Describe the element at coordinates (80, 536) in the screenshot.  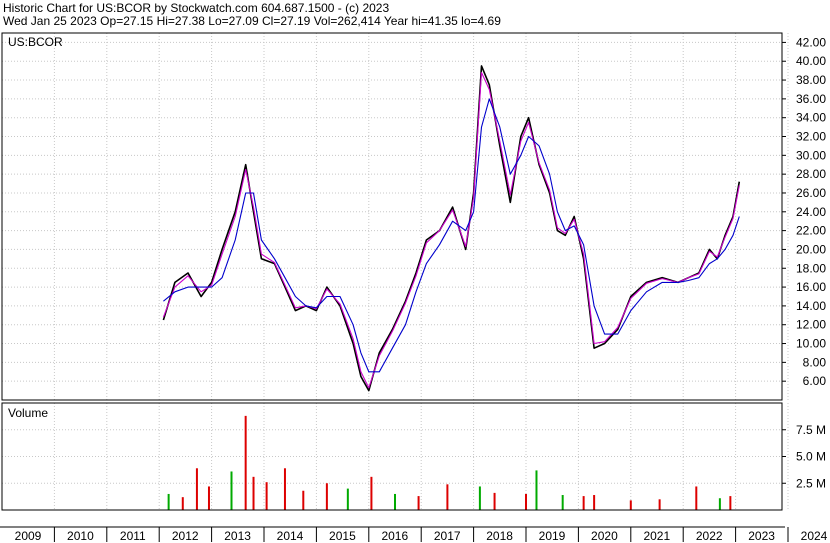
I see `year-label: 2010` at that location.